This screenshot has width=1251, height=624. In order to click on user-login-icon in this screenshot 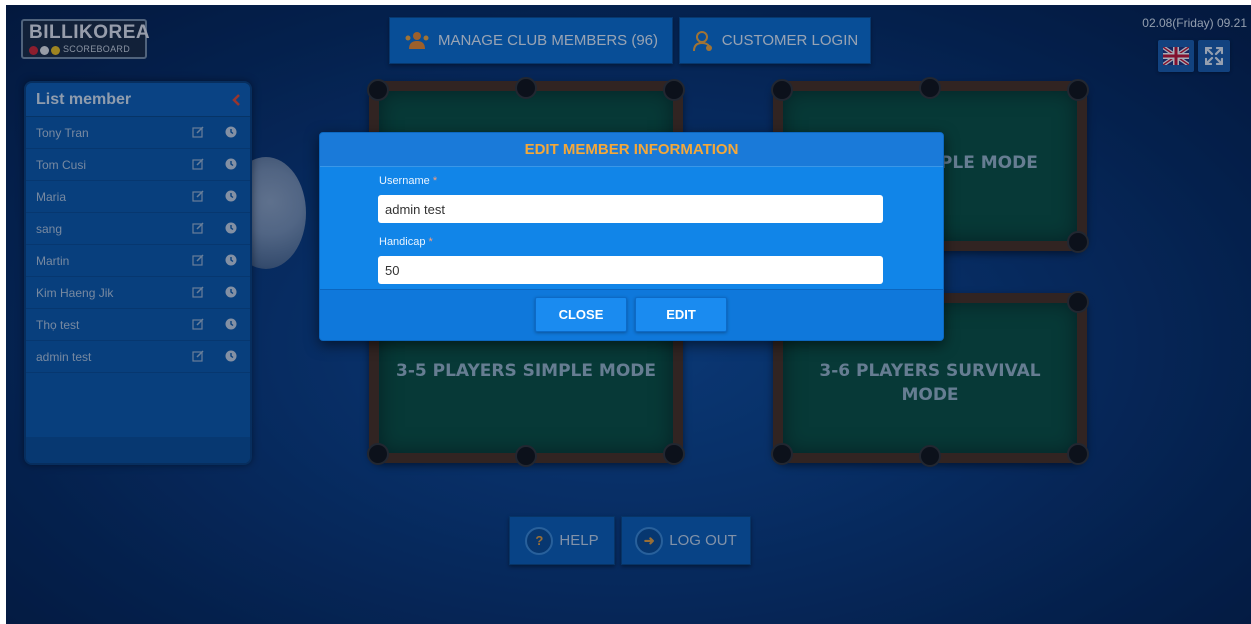, I will do `click(702, 40)`.